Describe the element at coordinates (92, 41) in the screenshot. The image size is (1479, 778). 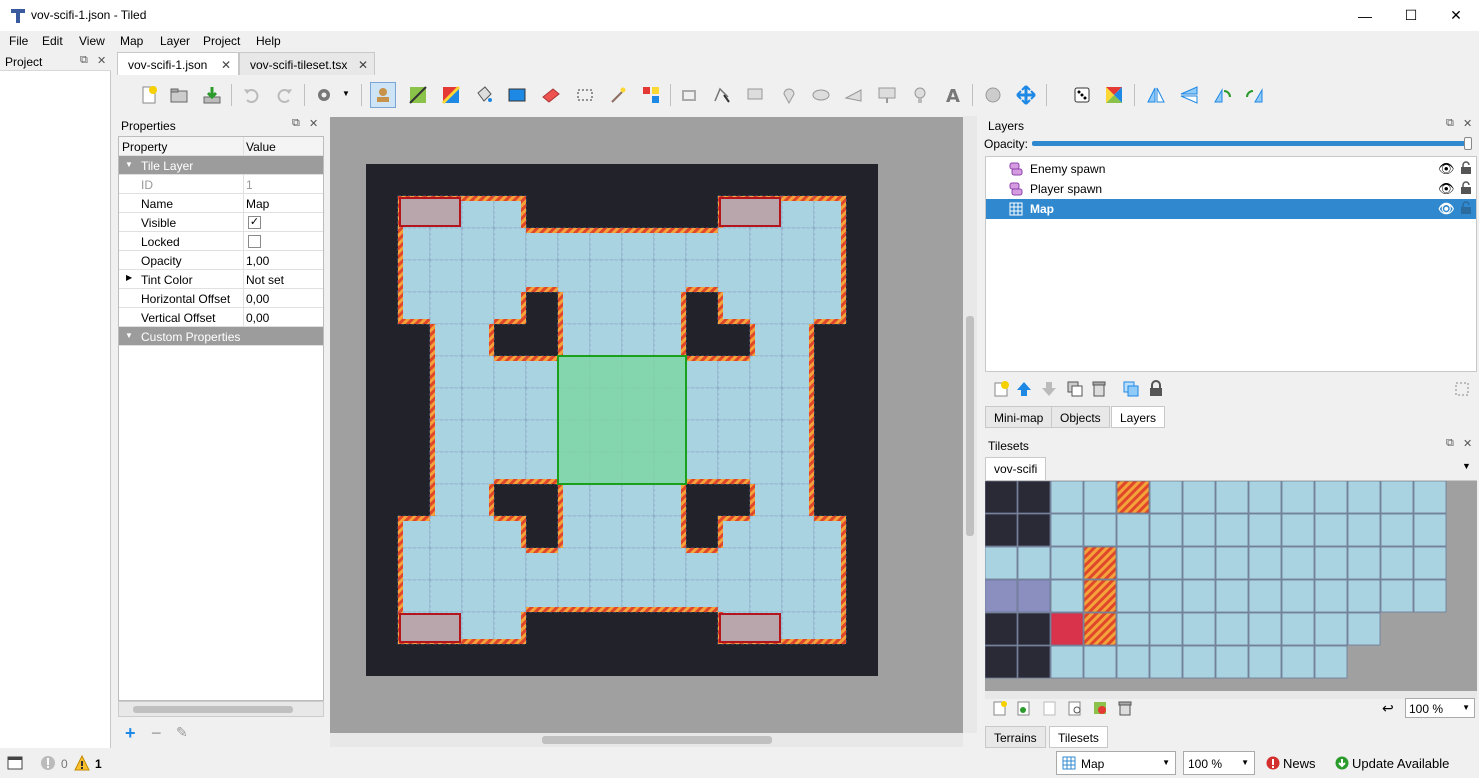
I see `menu-view: View` at that location.